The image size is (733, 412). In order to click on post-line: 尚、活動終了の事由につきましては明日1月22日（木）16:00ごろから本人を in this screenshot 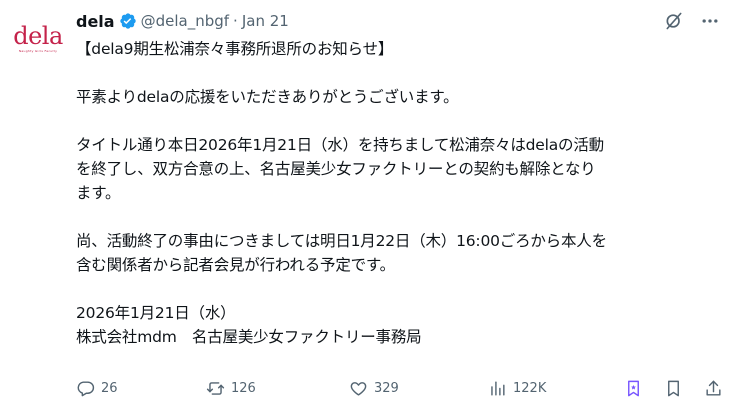, I will do `click(341, 241)`.